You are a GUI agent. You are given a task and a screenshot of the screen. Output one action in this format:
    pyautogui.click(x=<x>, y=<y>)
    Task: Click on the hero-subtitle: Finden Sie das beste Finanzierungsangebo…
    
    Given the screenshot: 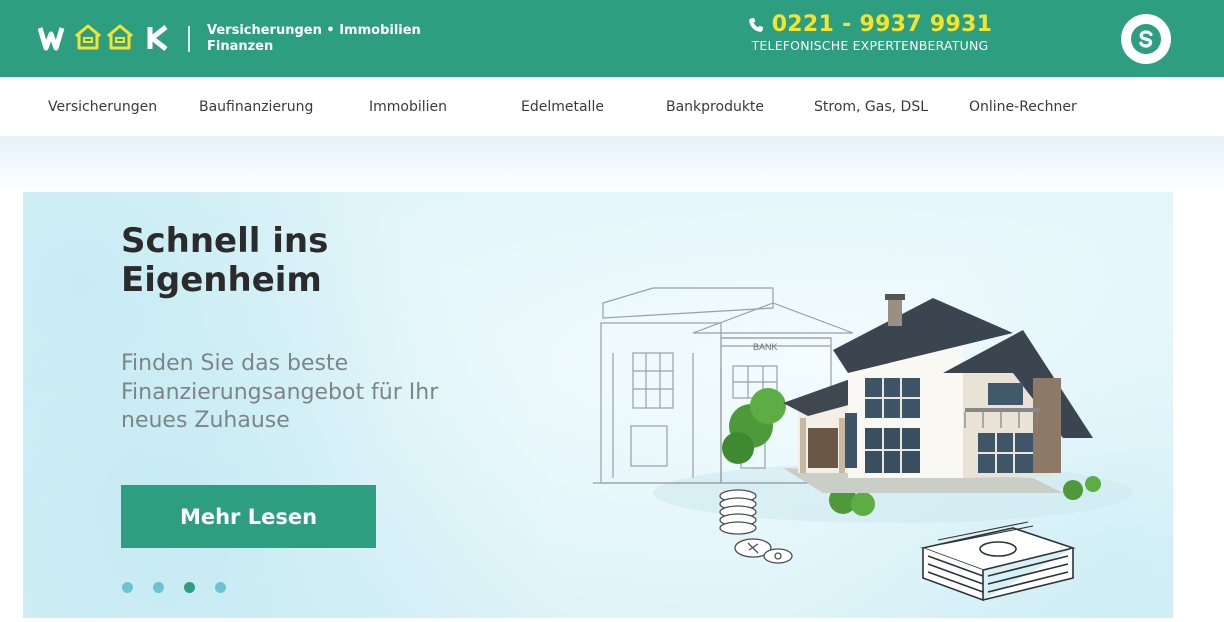 What is the action you would take?
    pyautogui.click(x=280, y=392)
    